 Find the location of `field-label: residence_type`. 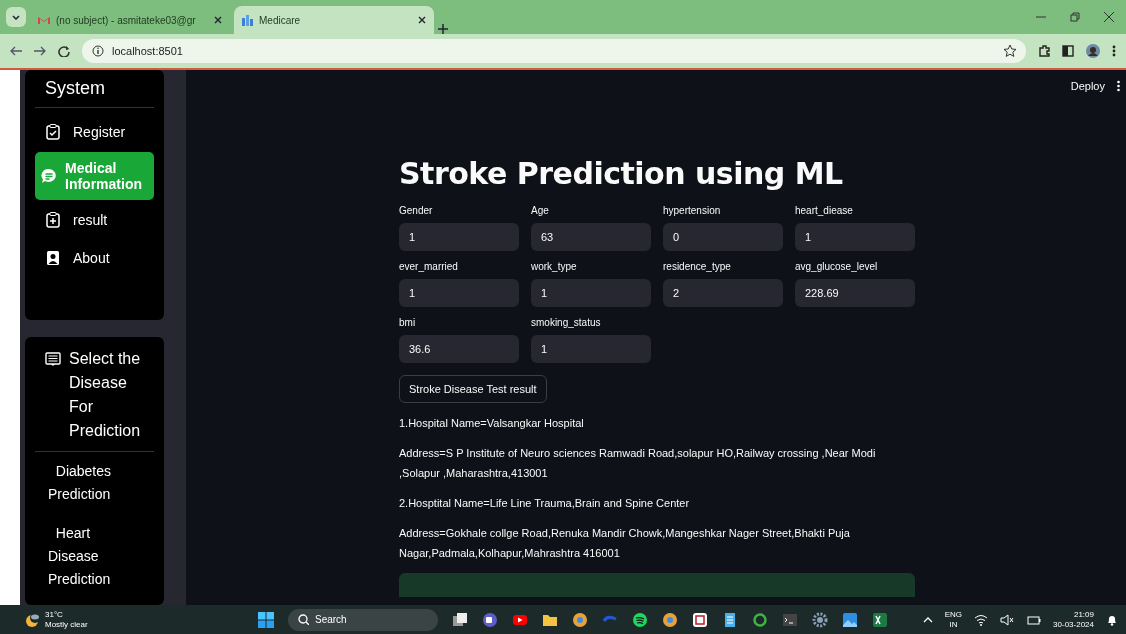

field-label: residence_type is located at coordinates (697, 266).